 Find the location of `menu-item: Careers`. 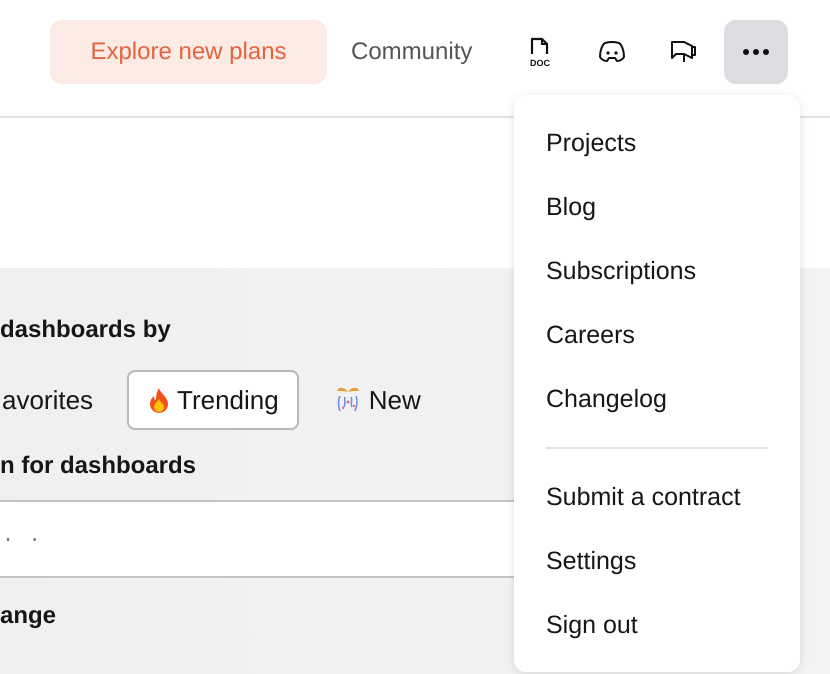

menu-item: Careers is located at coordinates (657, 335).